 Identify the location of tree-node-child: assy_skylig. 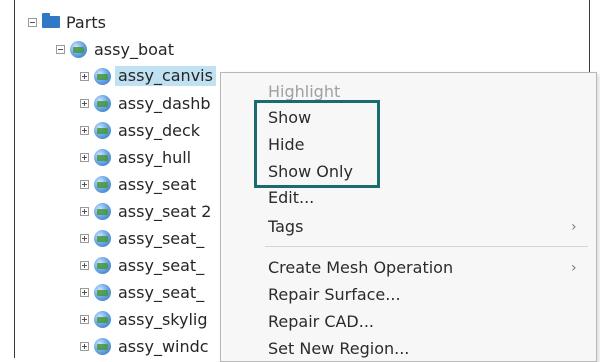
(144, 319).